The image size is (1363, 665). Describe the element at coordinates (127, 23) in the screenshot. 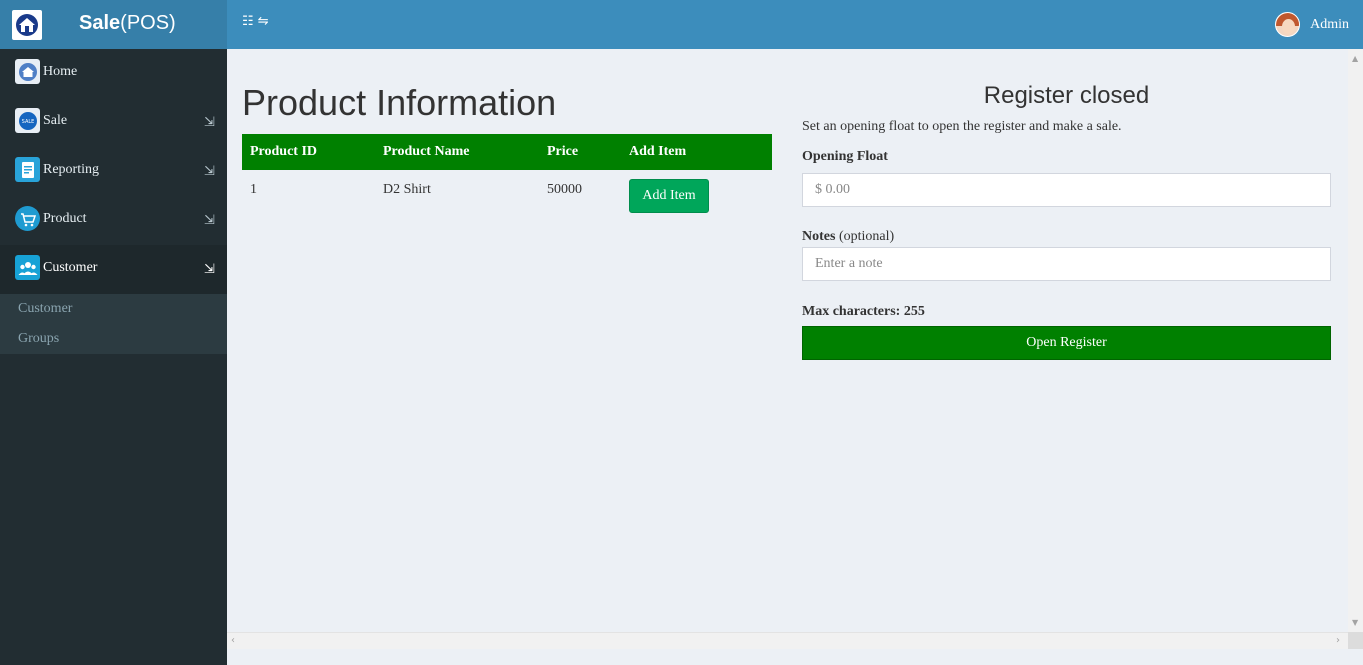

I see `app-title: Sale(POS)` at that location.